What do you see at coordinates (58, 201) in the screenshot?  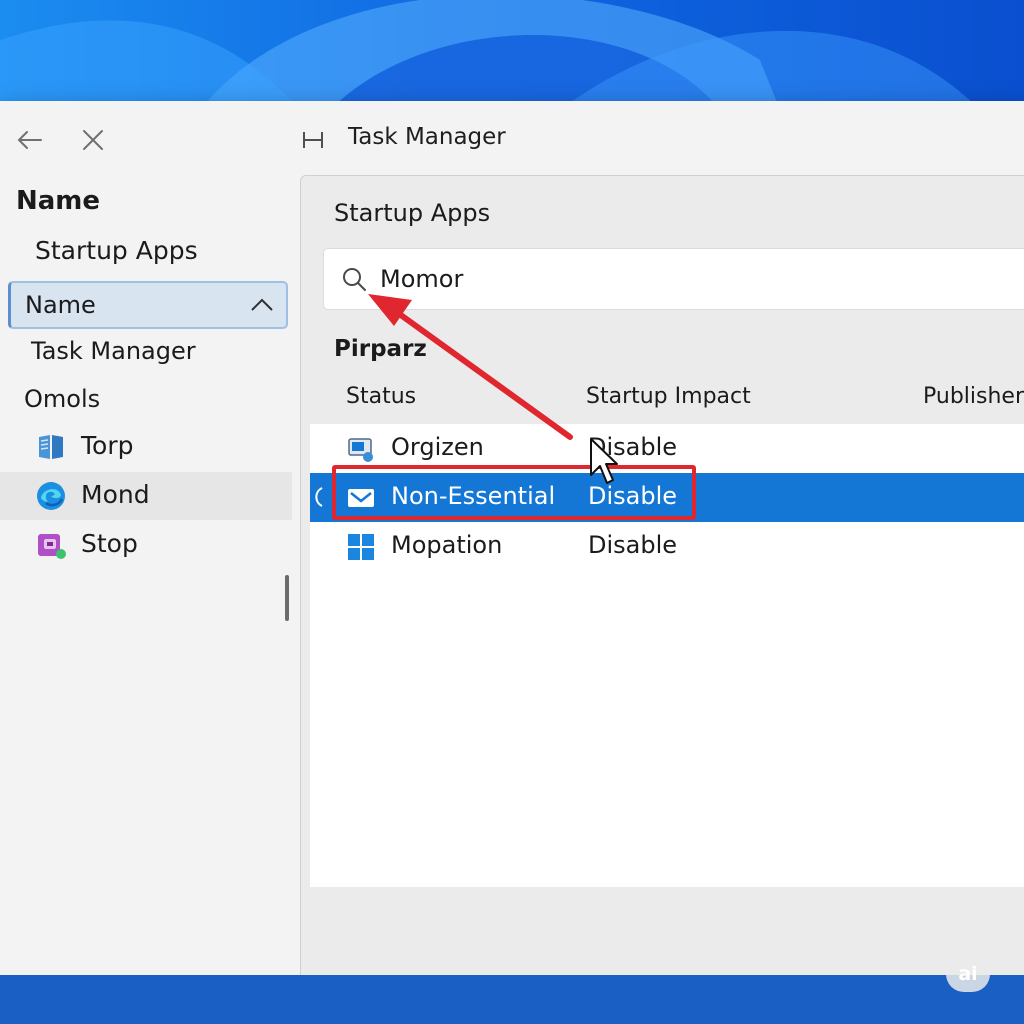 I see `sidebar-heading: Name` at bounding box center [58, 201].